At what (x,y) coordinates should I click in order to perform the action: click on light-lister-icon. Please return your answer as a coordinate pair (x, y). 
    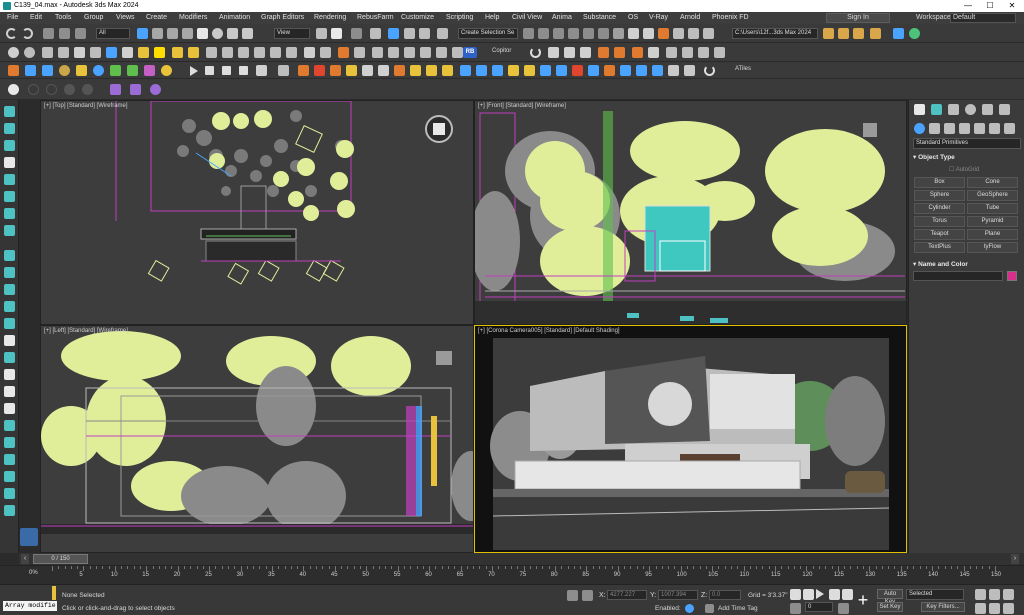
    Looking at the image, I should click on (63, 52).